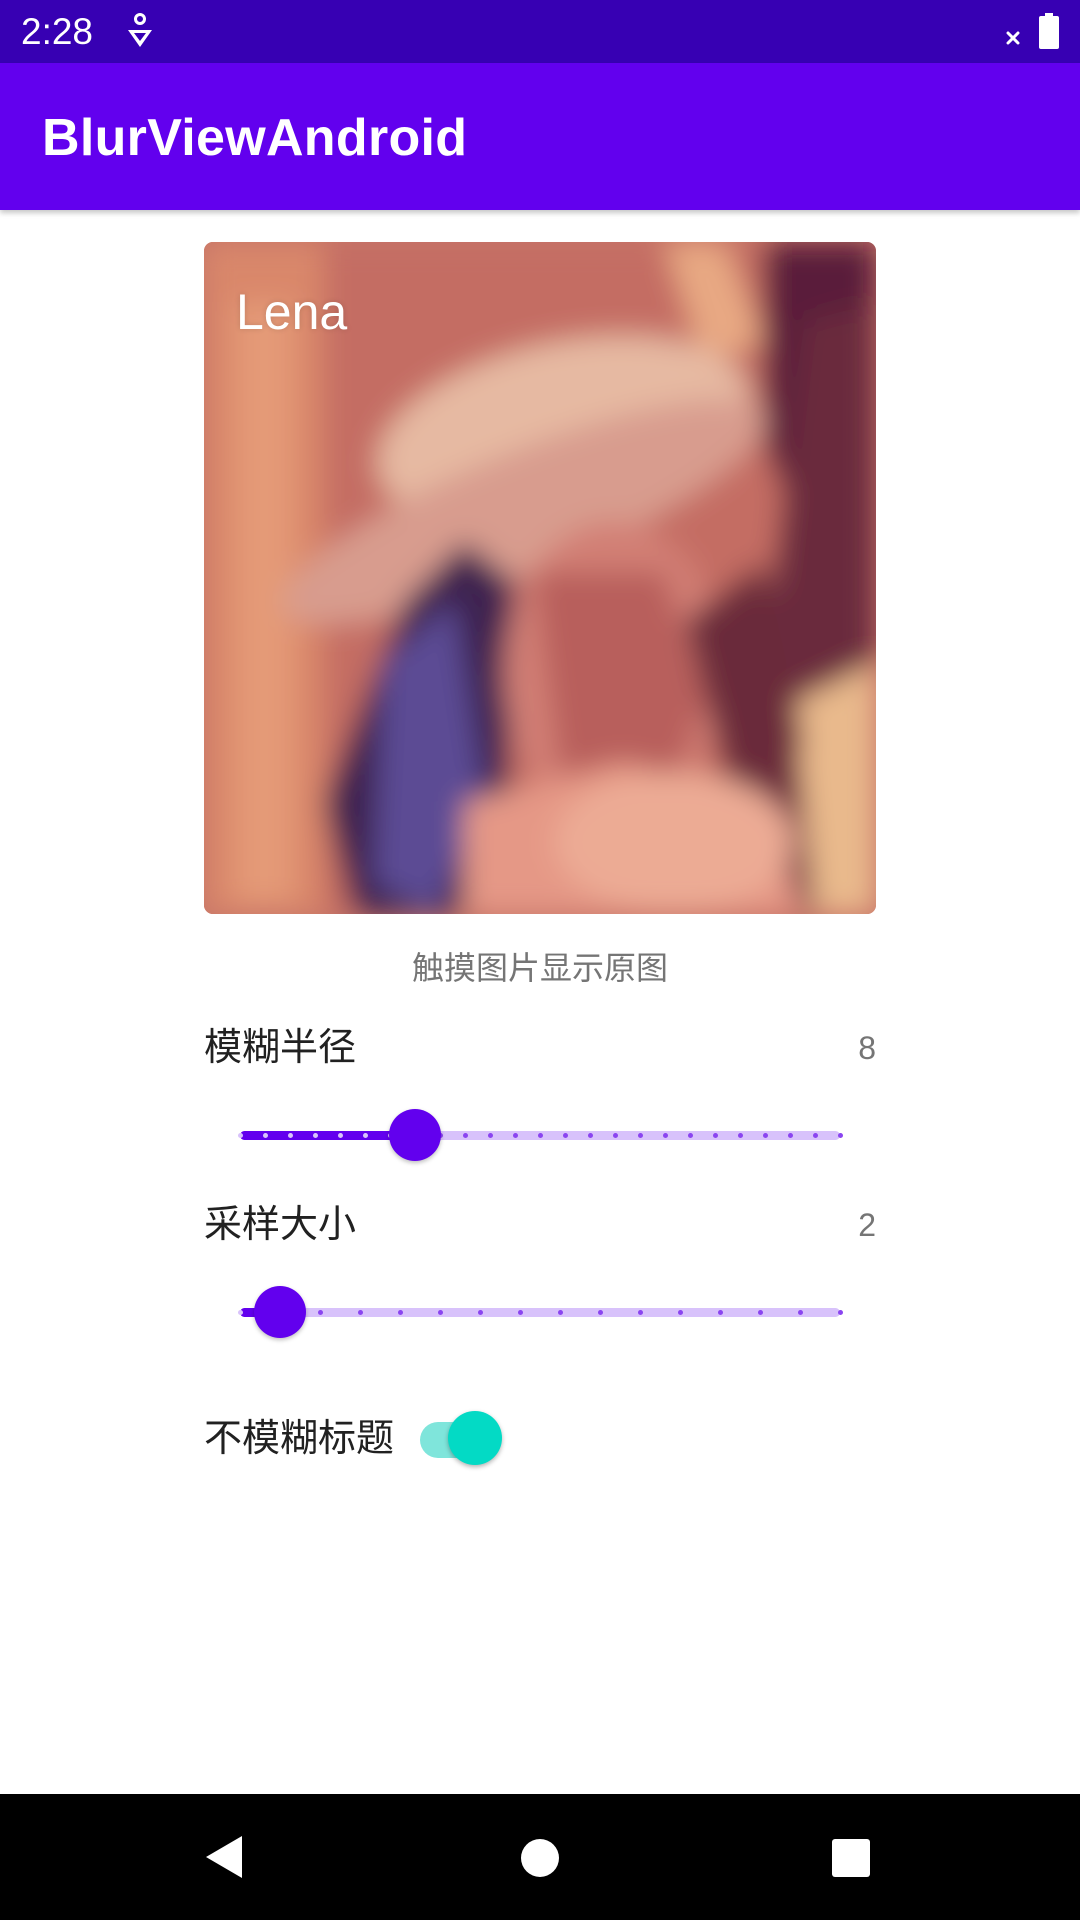 The image size is (1080, 1920). Describe the element at coordinates (224, 1857) in the screenshot. I see `back-icon` at that location.